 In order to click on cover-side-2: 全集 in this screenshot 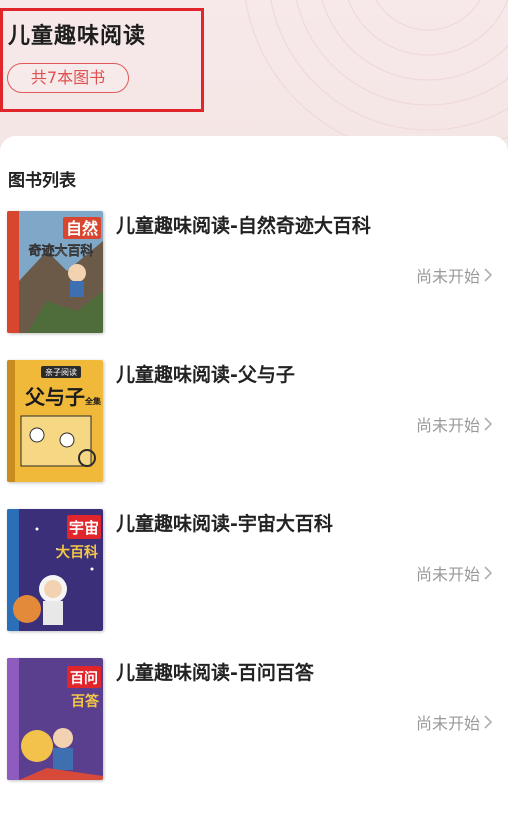, I will do `click(93, 401)`.